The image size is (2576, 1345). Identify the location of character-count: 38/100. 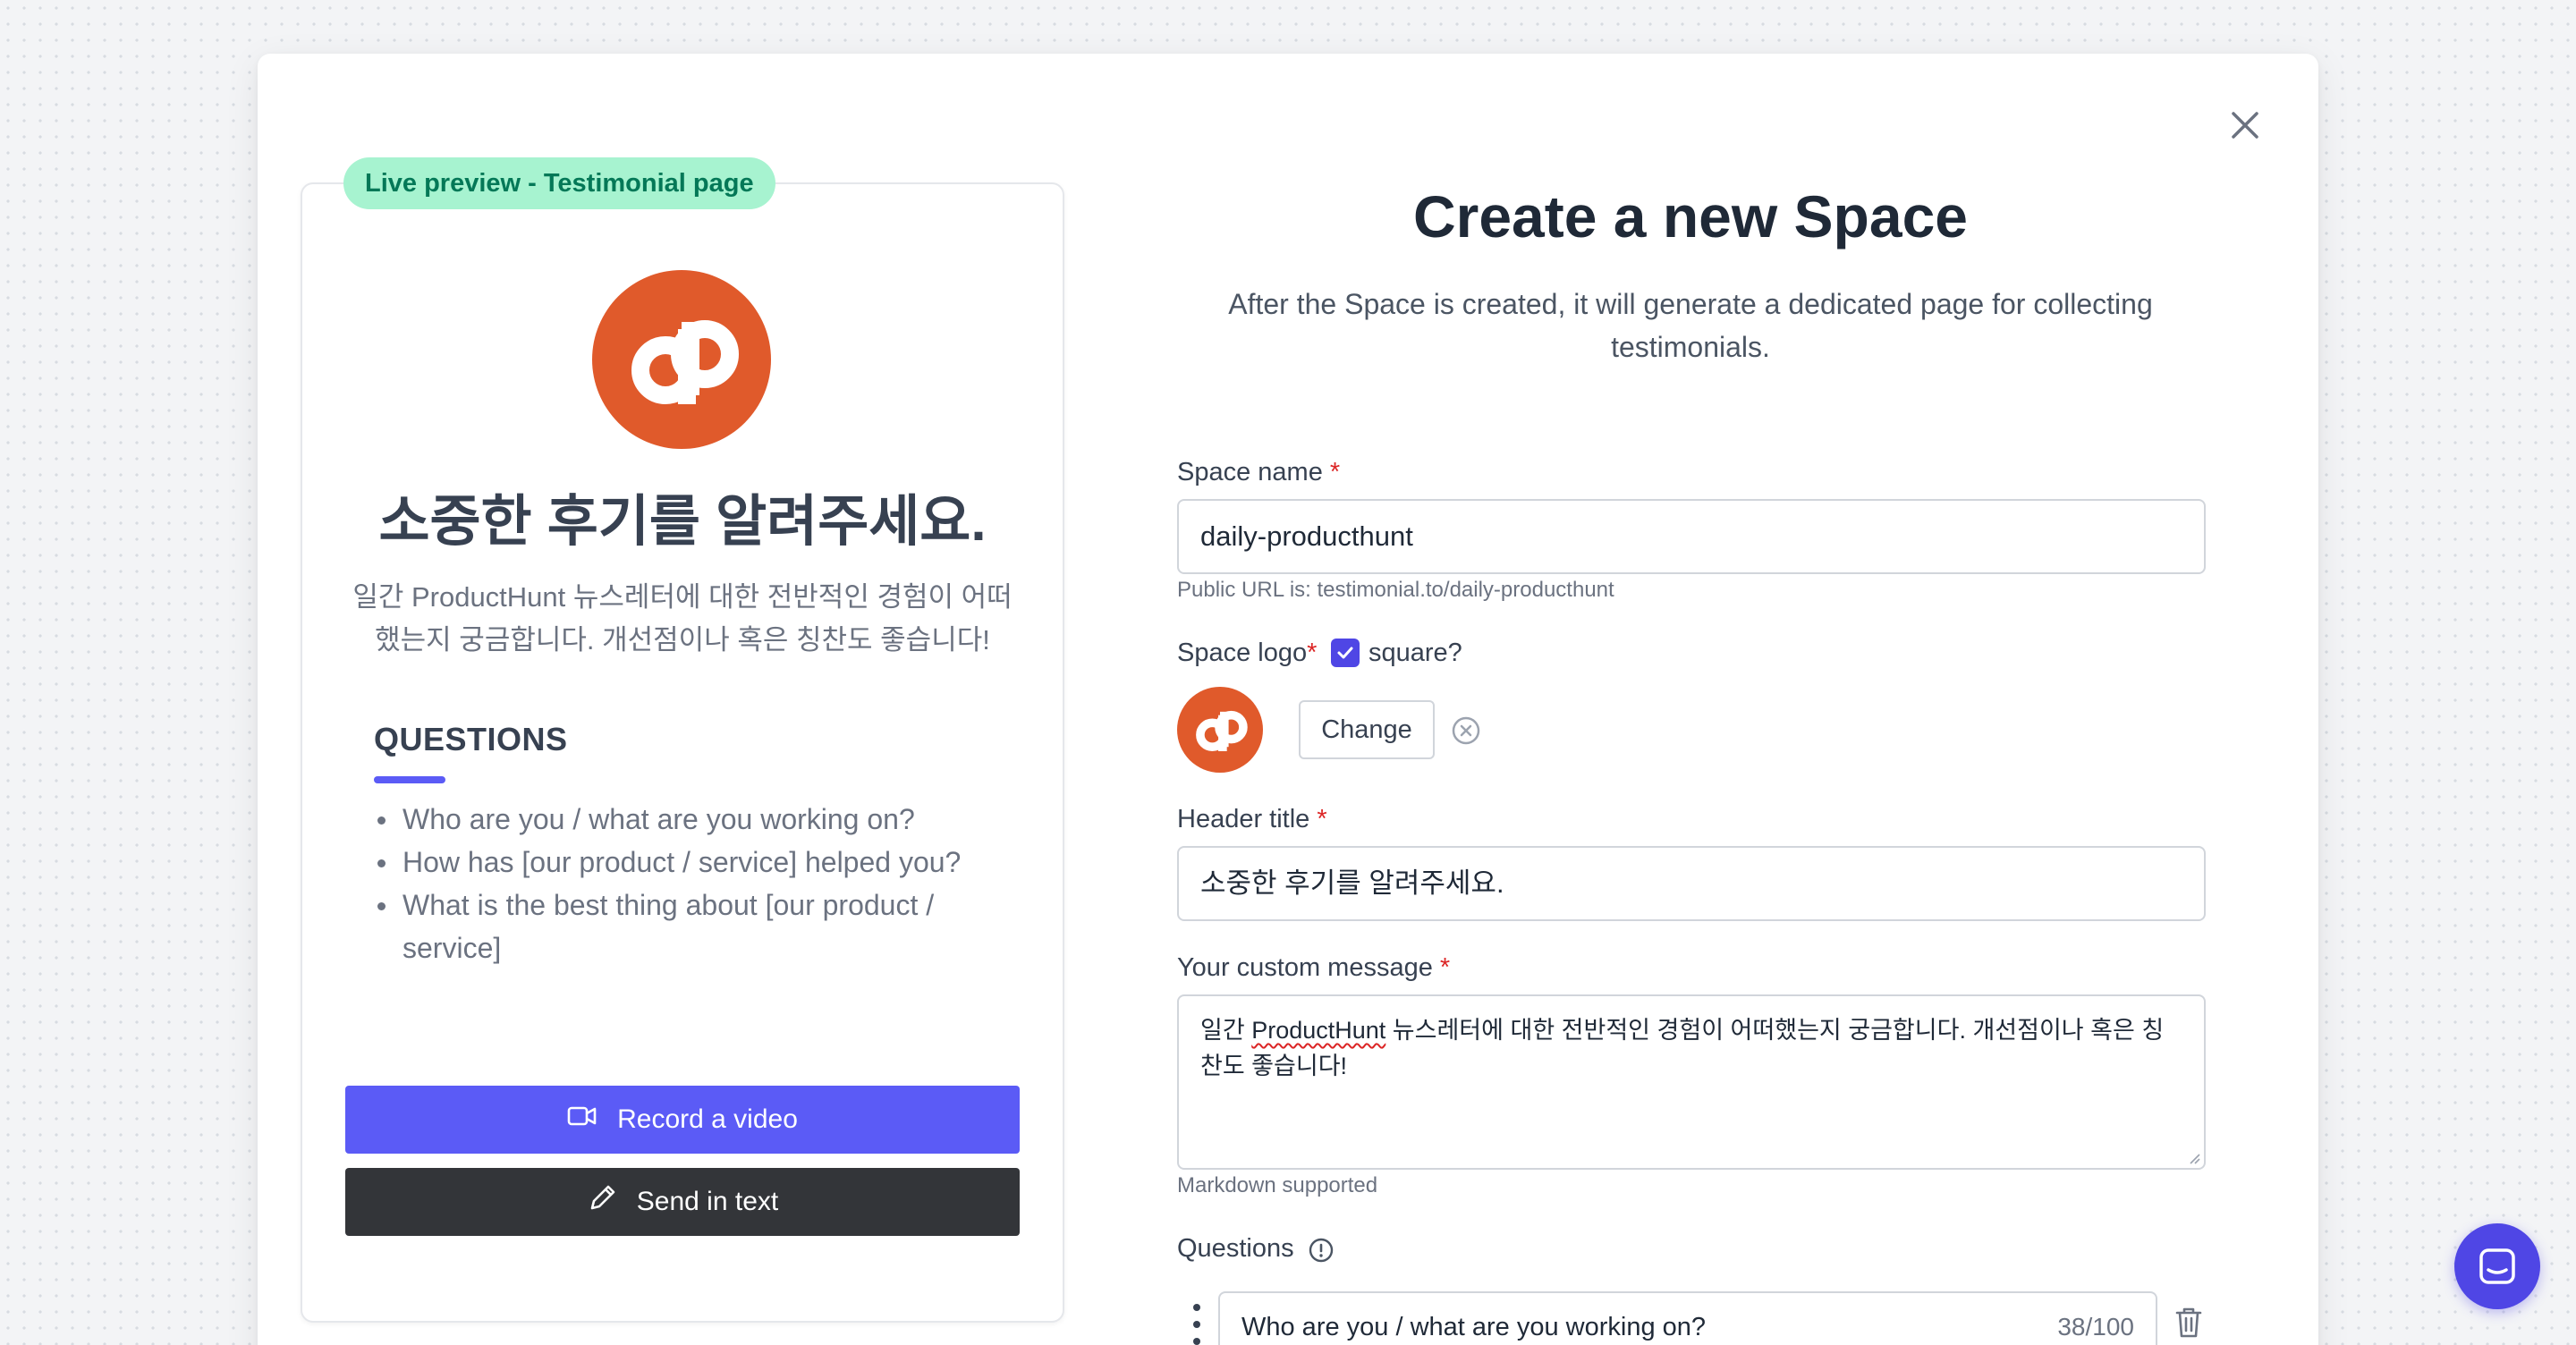
(2095, 1327).